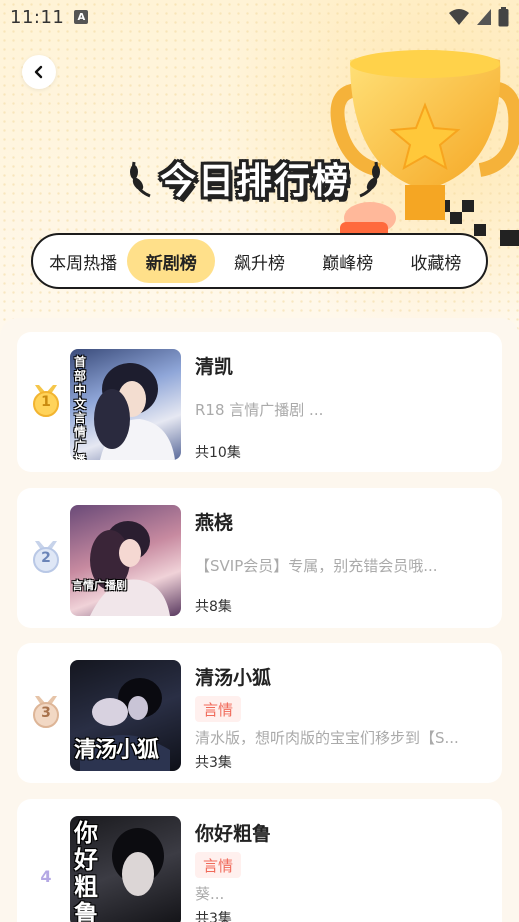 This screenshot has width=519, height=922. I want to click on tab-rising: 飙升榜, so click(259, 261).